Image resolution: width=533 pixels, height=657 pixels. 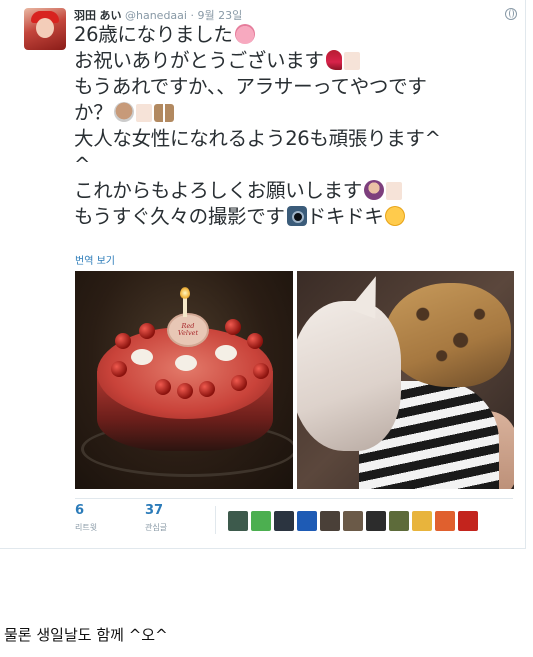 What do you see at coordinates (111, 15) in the screenshot?
I see `display-name-suffix: あい` at bounding box center [111, 15].